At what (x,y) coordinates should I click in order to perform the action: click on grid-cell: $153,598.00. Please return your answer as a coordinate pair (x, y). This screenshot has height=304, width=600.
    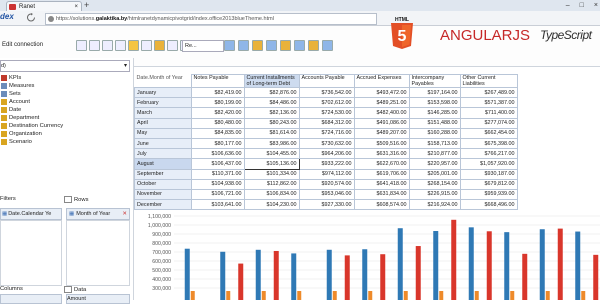
    Looking at the image, I should click on (434, 103).